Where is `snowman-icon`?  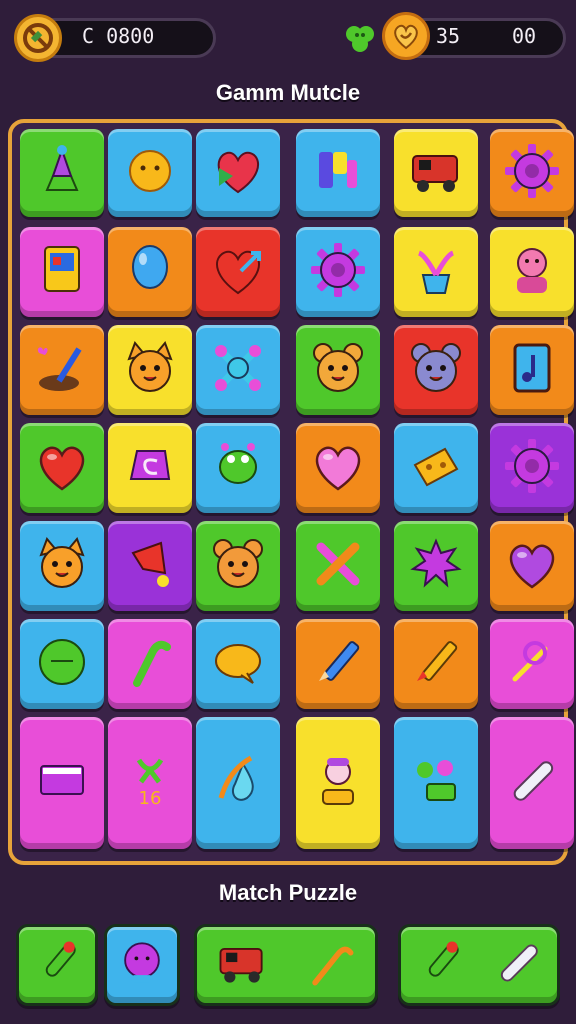 snowman-icon is located at coordinates (338, 783).